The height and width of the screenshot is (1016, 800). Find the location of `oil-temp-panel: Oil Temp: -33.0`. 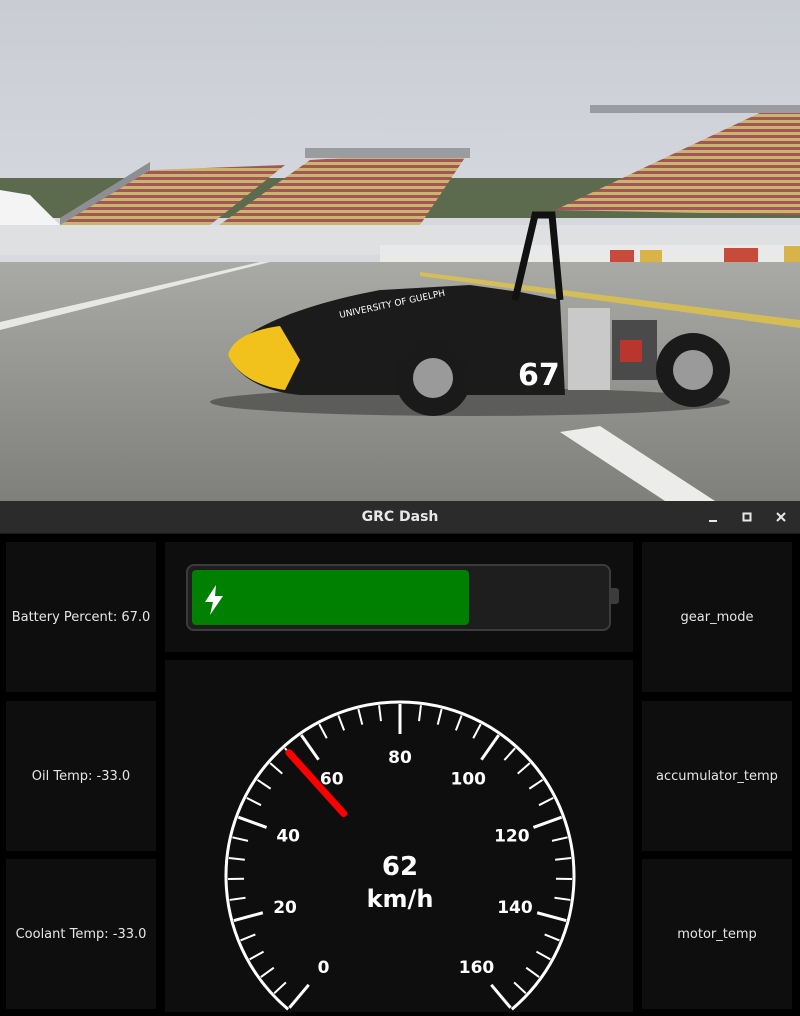

oil-temp-panel: Oil Temp: -33.0 is located at coordinates (81, 776).